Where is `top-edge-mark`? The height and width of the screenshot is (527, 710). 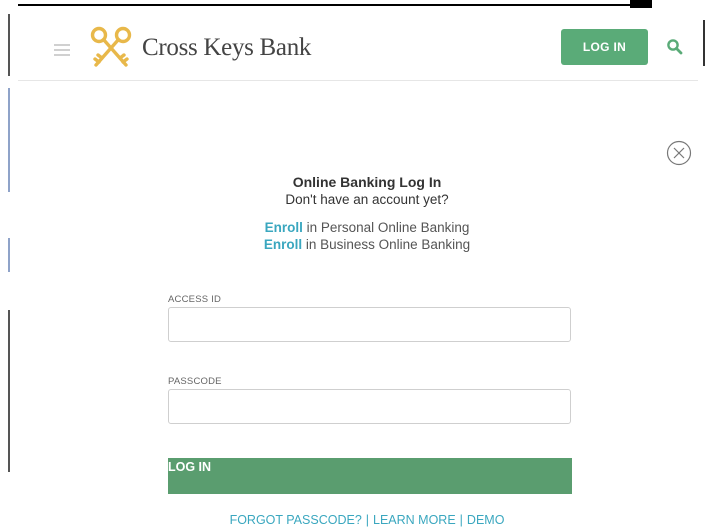
top-edge-mark is located at coordinates (641, 4).